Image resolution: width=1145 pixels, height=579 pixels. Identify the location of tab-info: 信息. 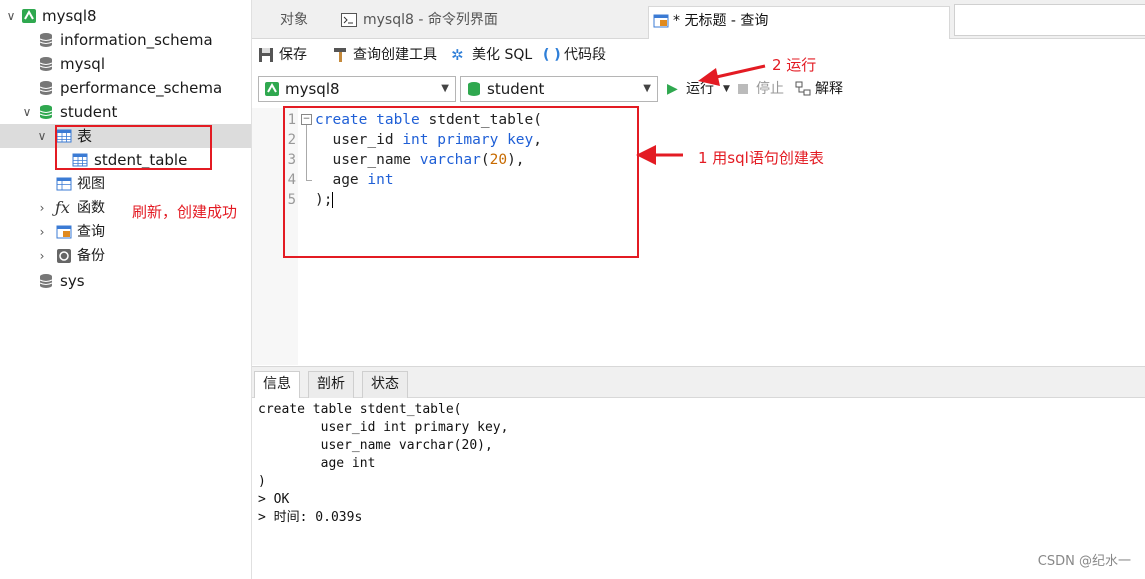
(277, 384).